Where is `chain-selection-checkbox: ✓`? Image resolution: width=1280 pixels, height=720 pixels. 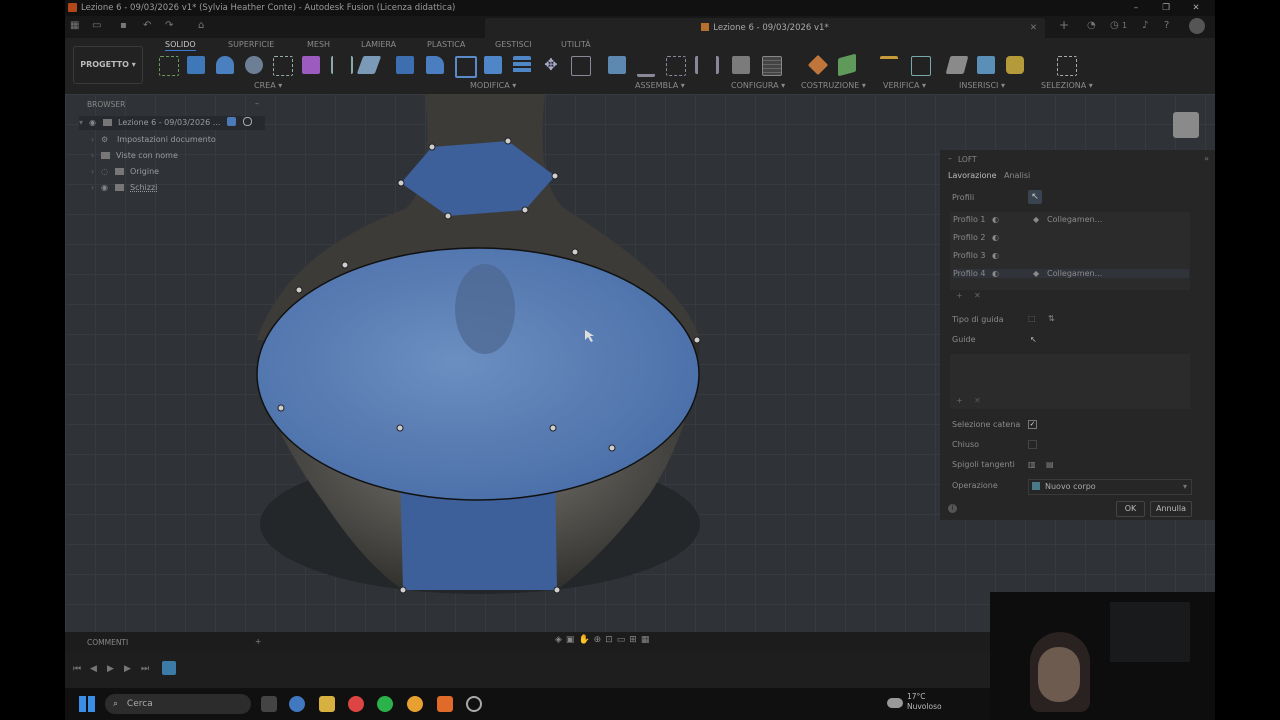
chain-selection-checkbox: ✓ is located at coordinates (1032, 424).